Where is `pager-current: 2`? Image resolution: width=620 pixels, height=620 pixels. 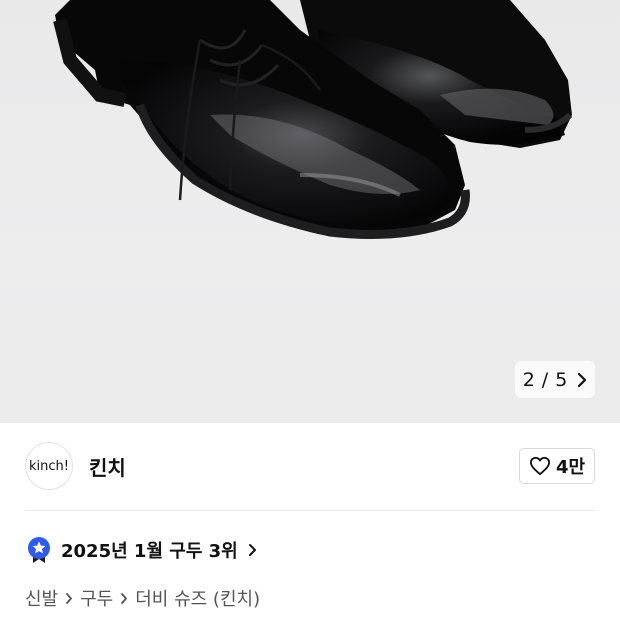 pager-current: 2 is located at coordinates (528, 379).